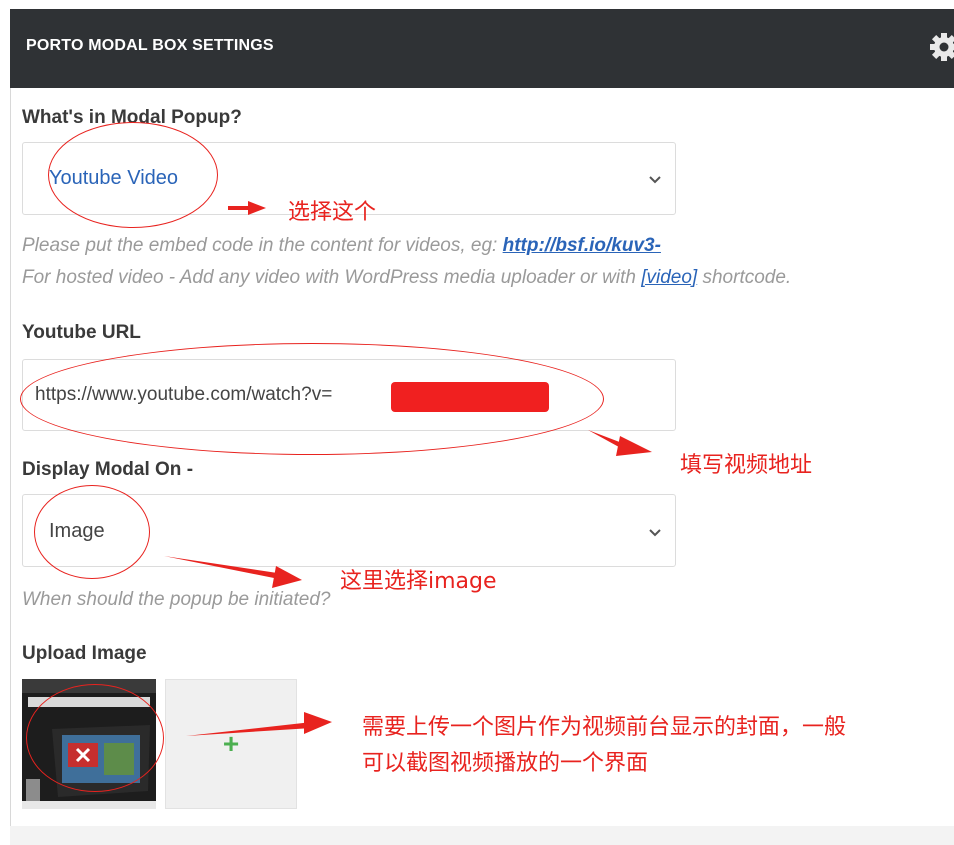 The image size is (954, 845). I want to click on annotation-fill-url: 填写视频地址, so click(746, 465).